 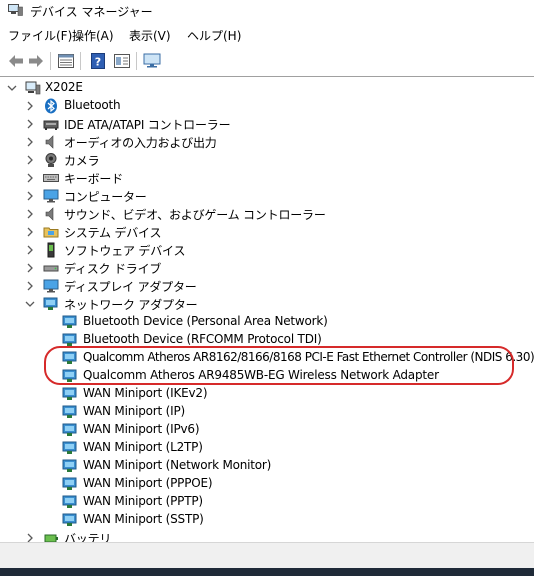 What do you see at coordinates (140, 143) in the screenshot?
I see `category-label: オーディオの入力および出力` at bounding box center [140, 143].